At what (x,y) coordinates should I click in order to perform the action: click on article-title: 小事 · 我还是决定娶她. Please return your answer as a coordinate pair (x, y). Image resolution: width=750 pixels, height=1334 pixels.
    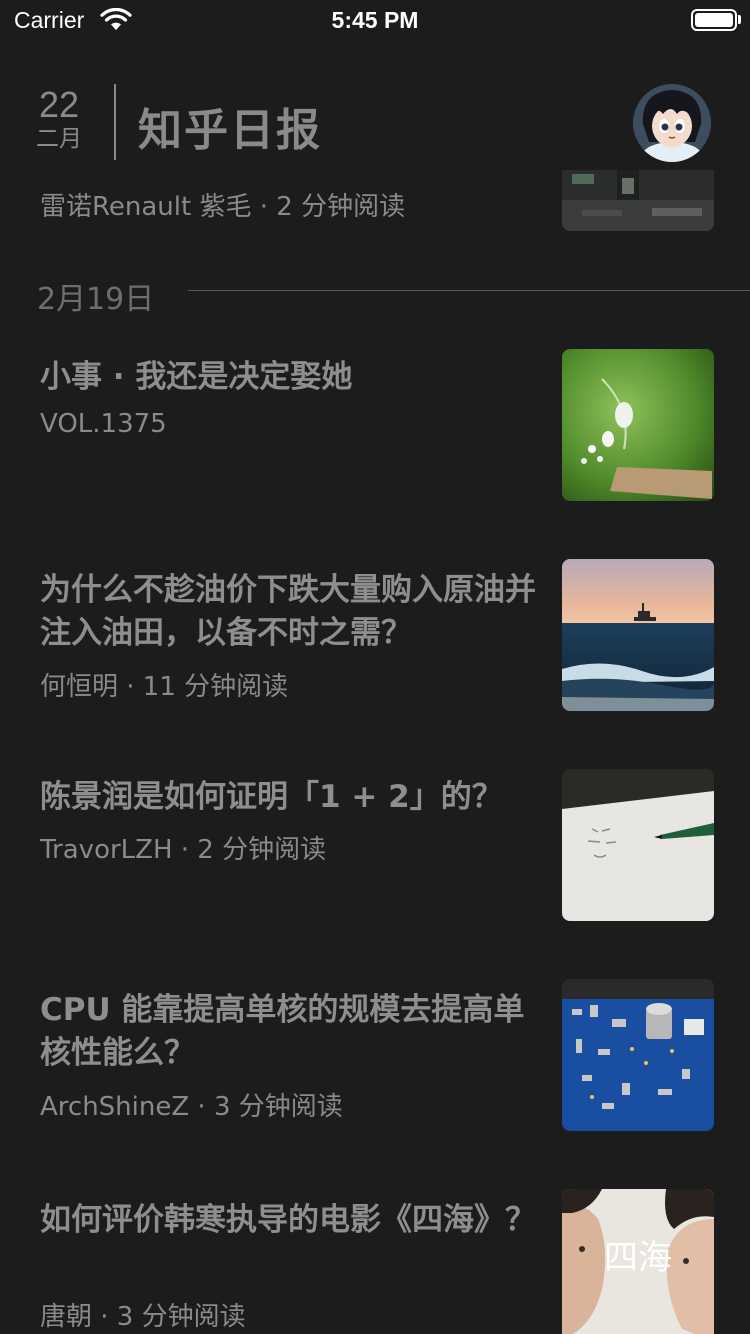
    Looking at the image, I should click on (196, 377).